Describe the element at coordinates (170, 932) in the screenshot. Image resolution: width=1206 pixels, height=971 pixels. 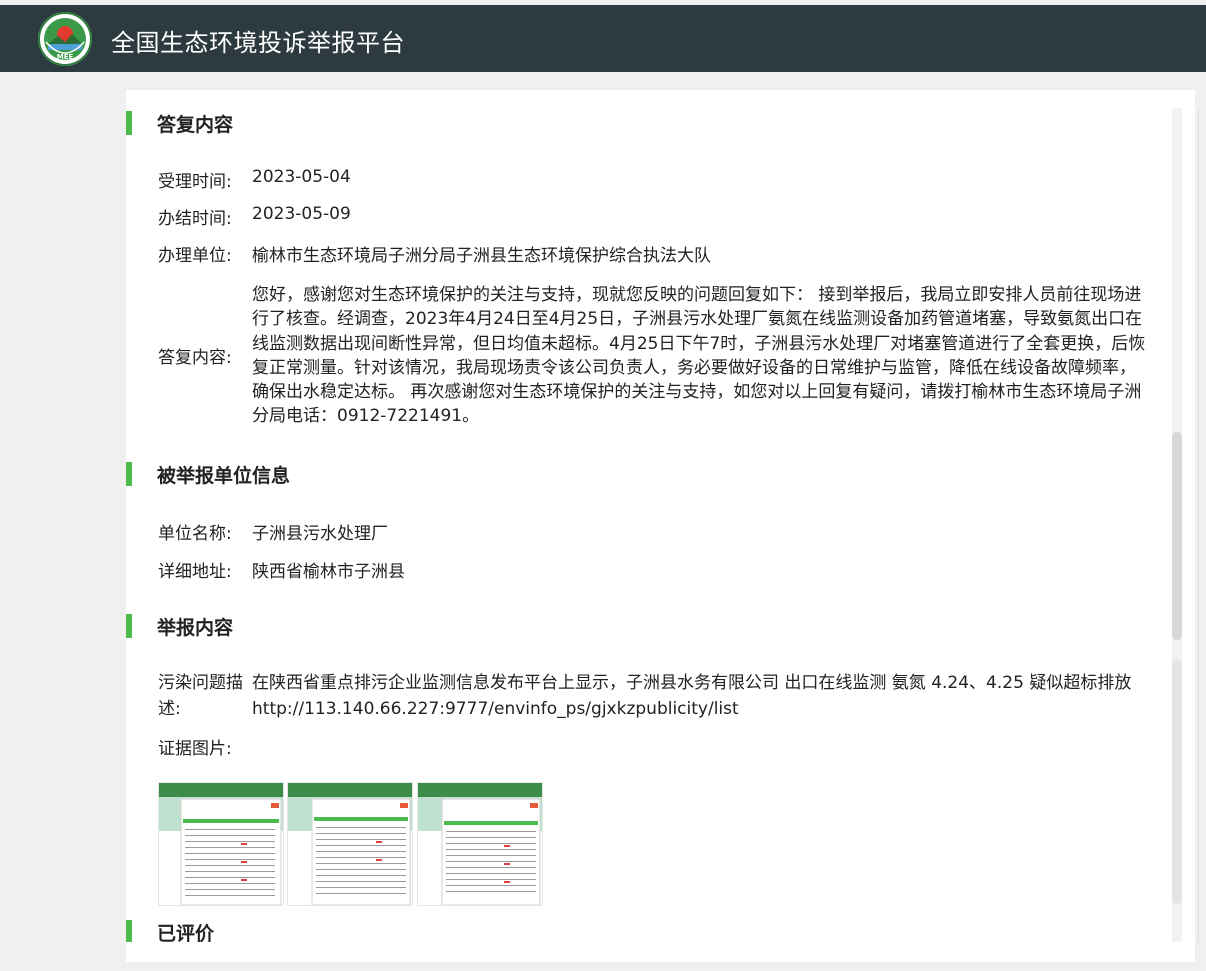
I see `section-evaluation-header: 已评价` at that location.